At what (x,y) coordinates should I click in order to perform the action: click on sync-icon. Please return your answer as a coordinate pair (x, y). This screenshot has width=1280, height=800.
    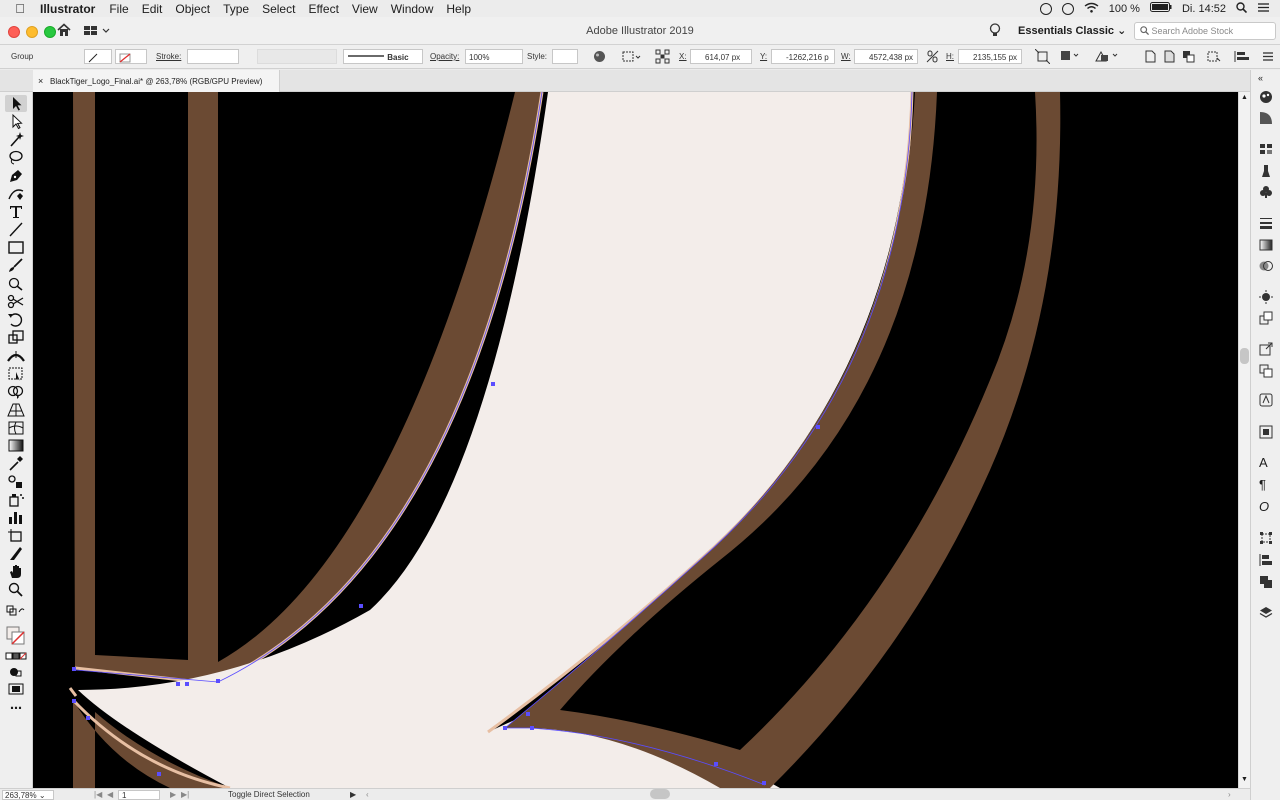
    Looking at the image, I should click on (1067, 8).